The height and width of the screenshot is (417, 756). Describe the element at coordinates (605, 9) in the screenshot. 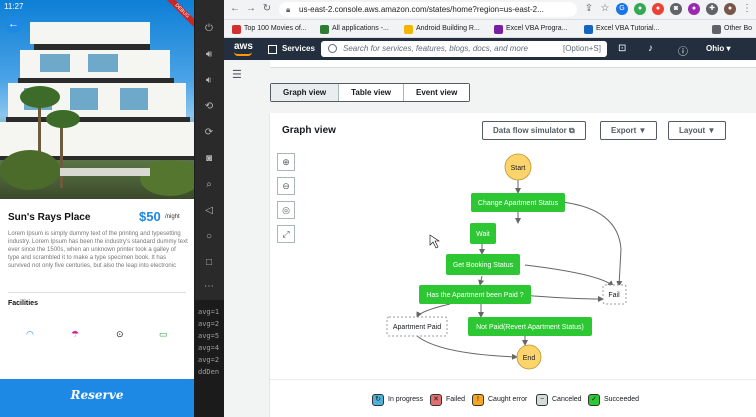

I see `star-icon: ☆` at that location.